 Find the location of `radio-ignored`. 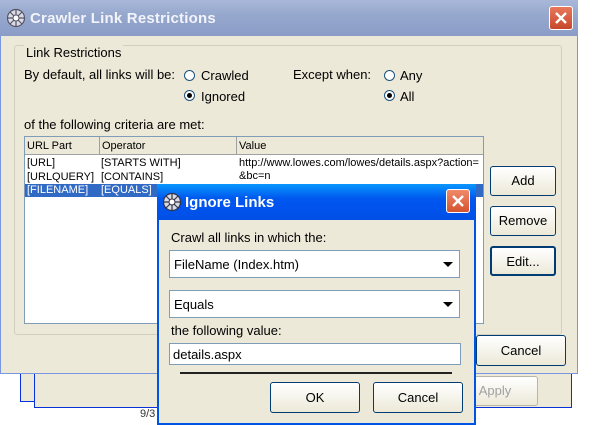

radio-ignored is located at coordinates (189, 95).